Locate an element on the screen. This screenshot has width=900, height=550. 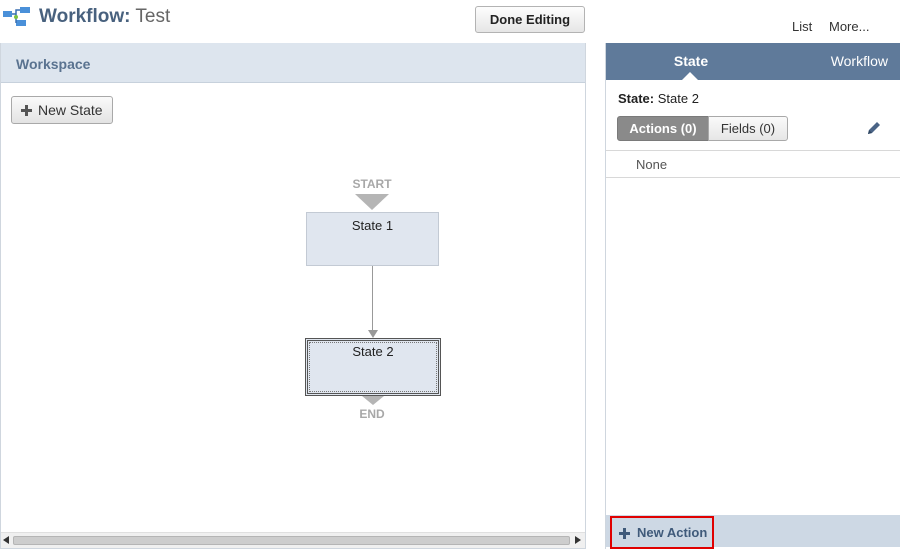
horizontal-scrollbar is located at coordinates (293, 540).